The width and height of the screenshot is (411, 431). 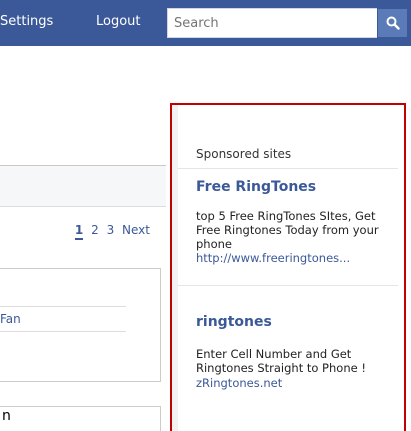 What do you see at coordinates (95, 230) in the screenshot?
I see `page-link-2: 2` at bounding box center [95, 230].